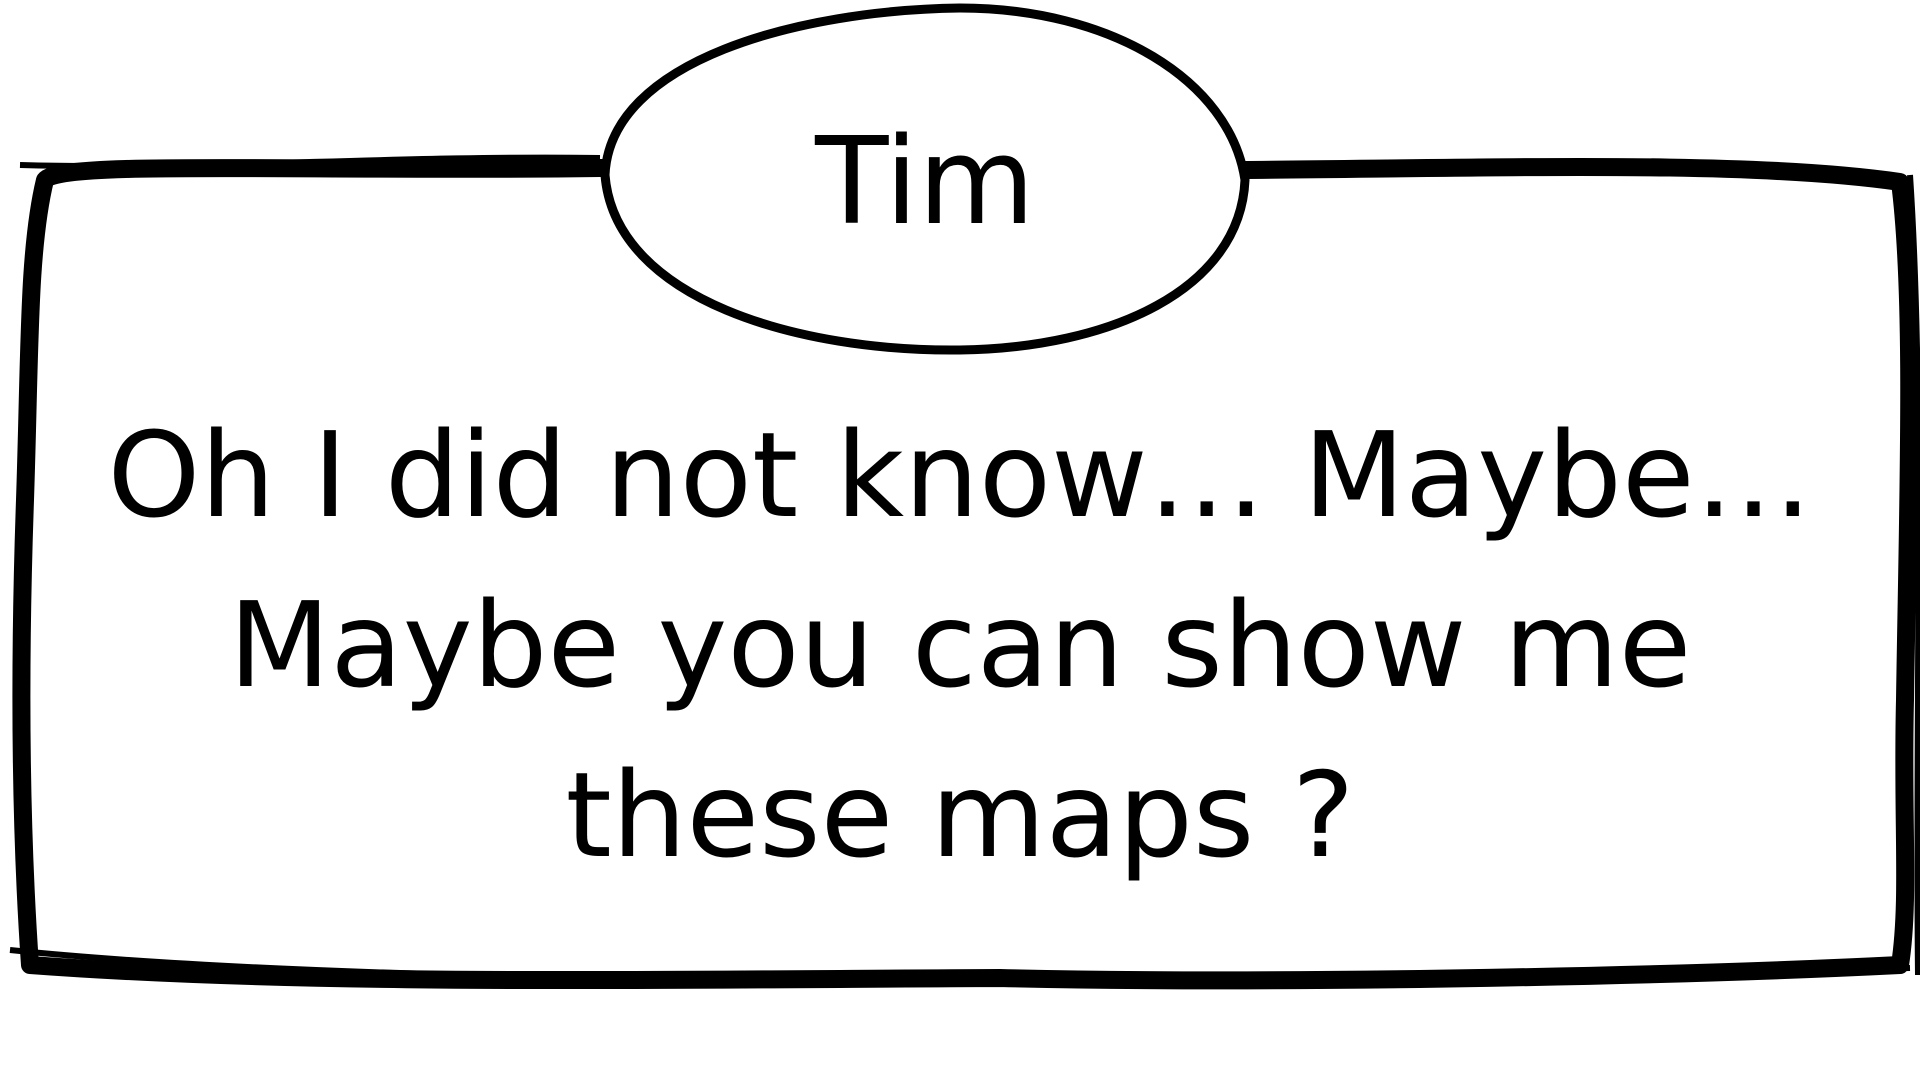  I want to click on dialogue-line: Maybe you can show me, so click(960, 645).